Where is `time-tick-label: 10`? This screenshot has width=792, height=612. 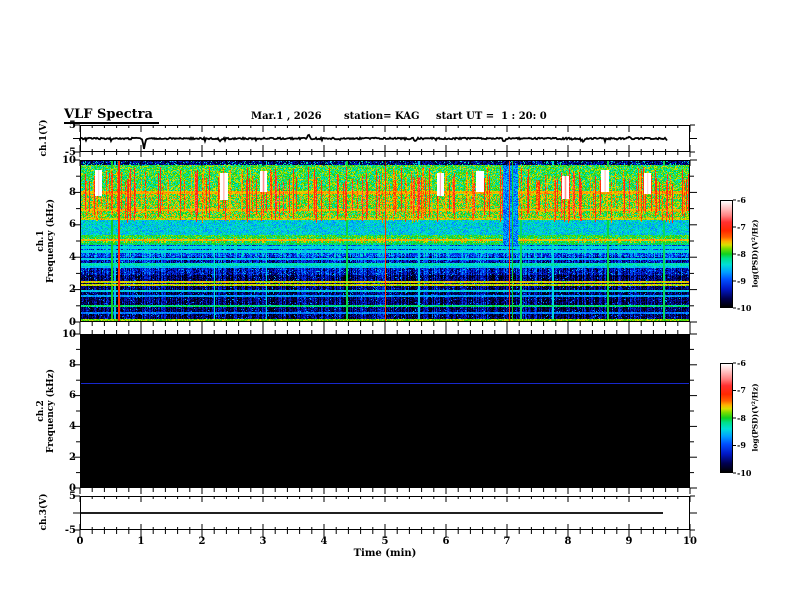 time-tick-label: 10 is located at coordinates (690, 541).